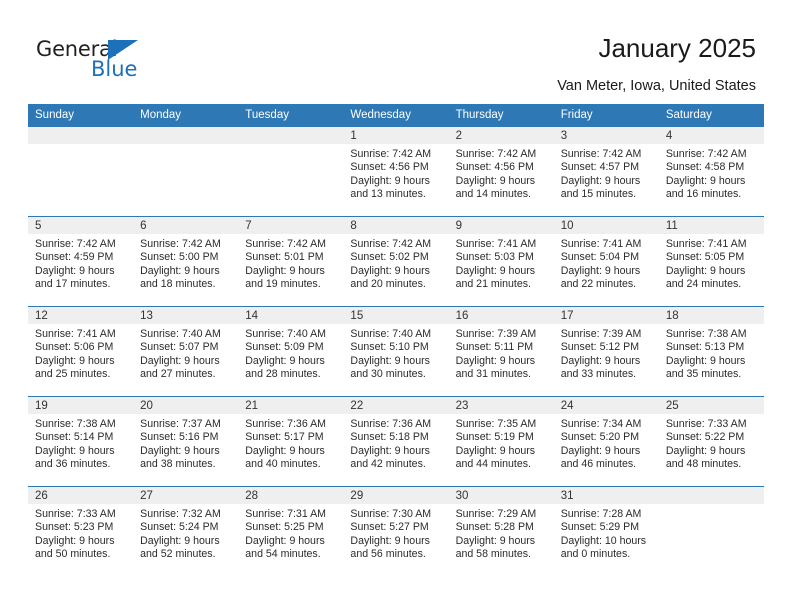 The image size is (792, 612). What do you see at coordinates (186, 225) in the screenshot?
I see `day-number: 6` at bounding box center [186, 225].